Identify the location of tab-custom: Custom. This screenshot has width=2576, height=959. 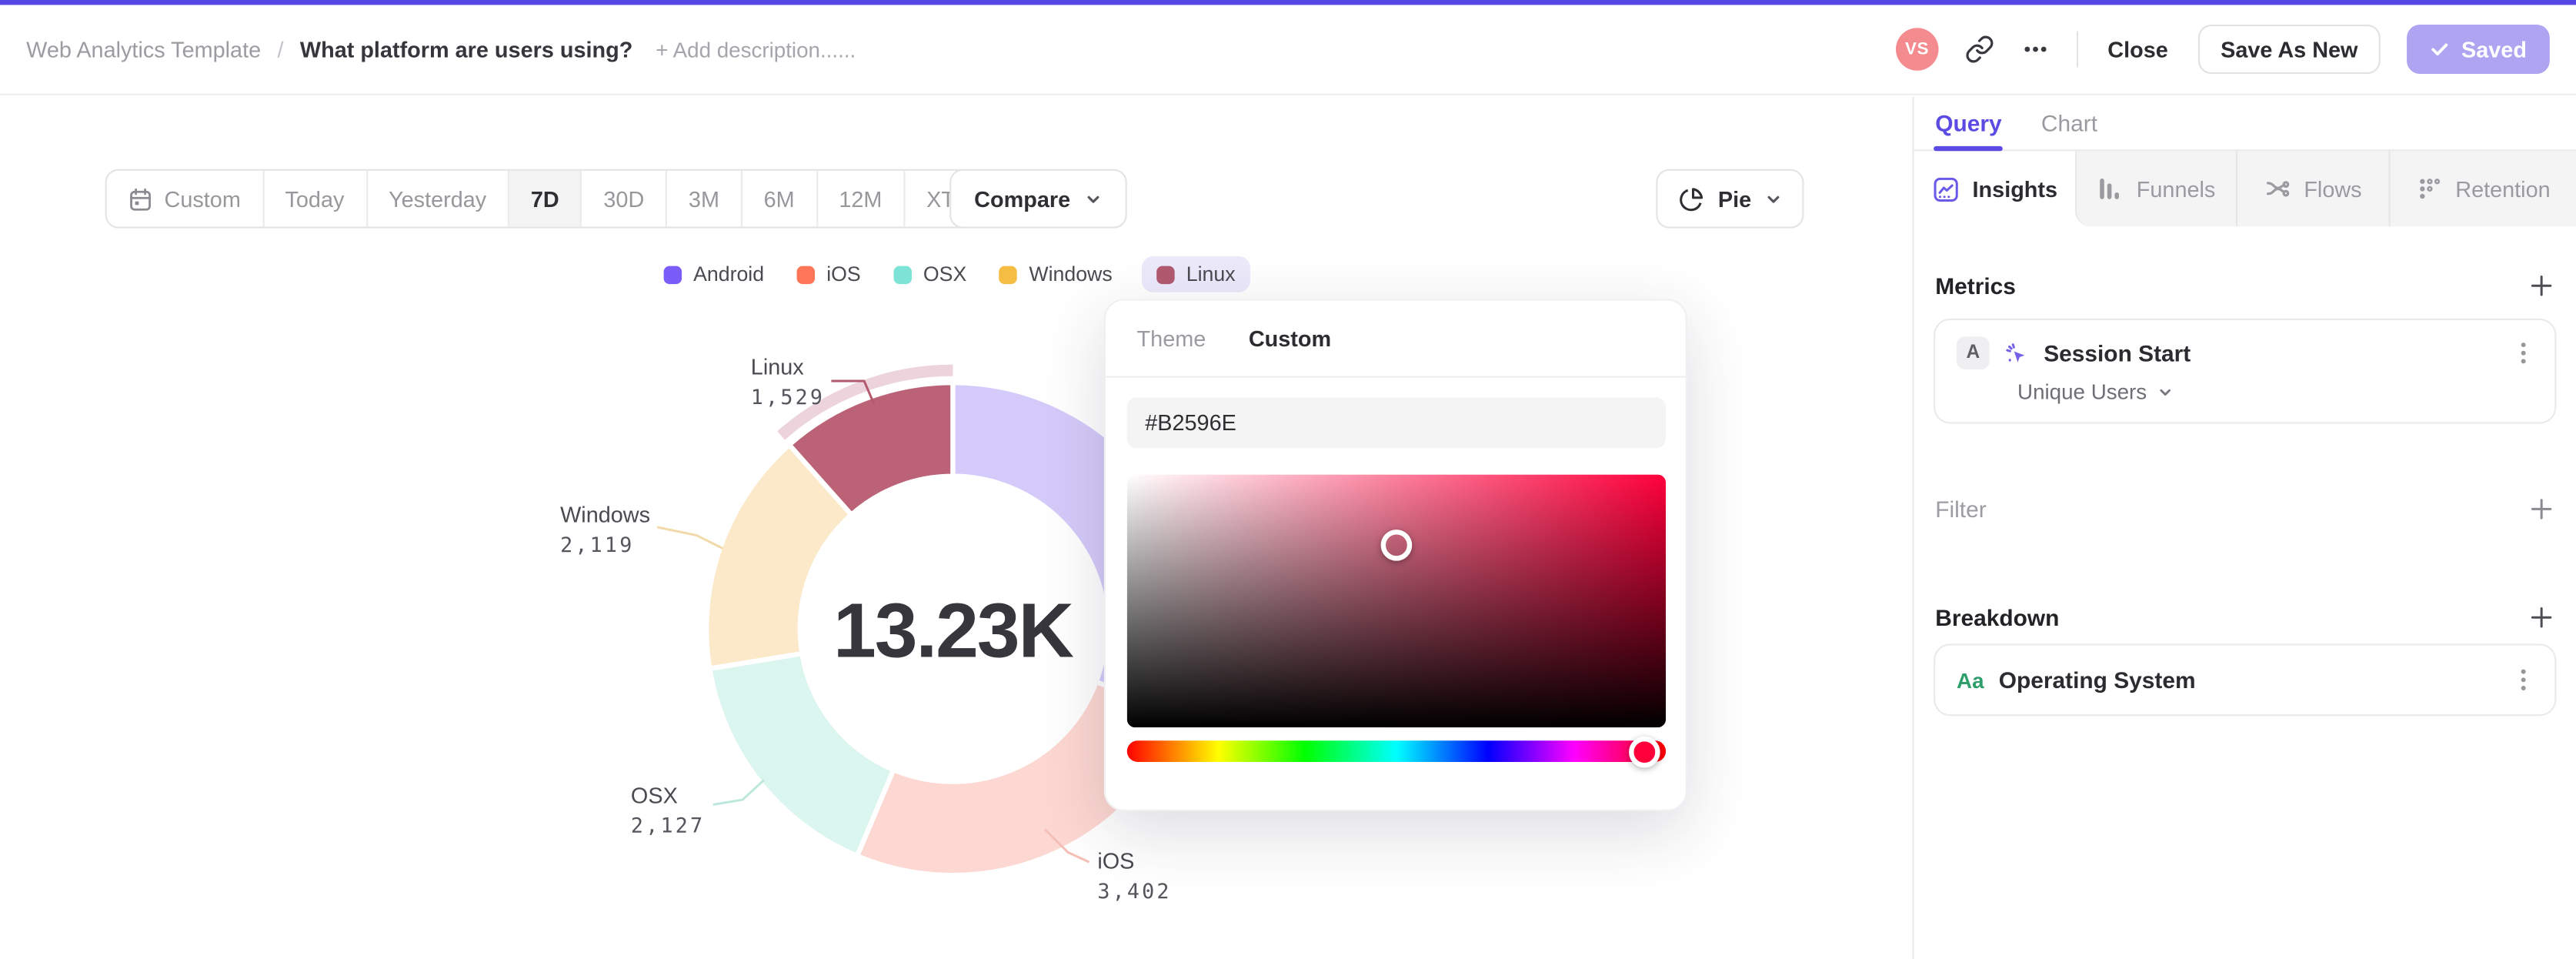
(1290, 338).